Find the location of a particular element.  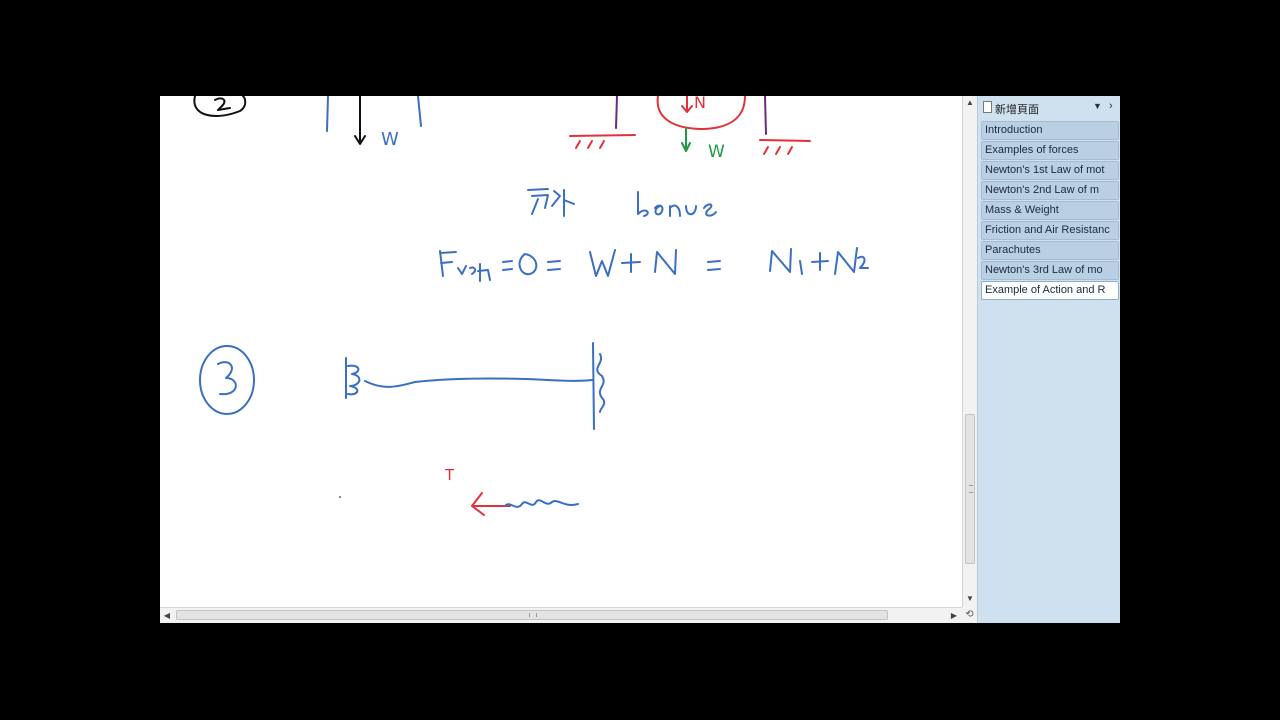

spring-wall-hatch is located at coordinates (601, 383).